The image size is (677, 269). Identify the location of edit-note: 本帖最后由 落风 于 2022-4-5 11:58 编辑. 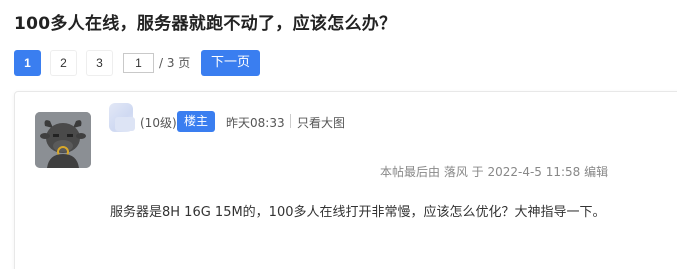
(494, 172).